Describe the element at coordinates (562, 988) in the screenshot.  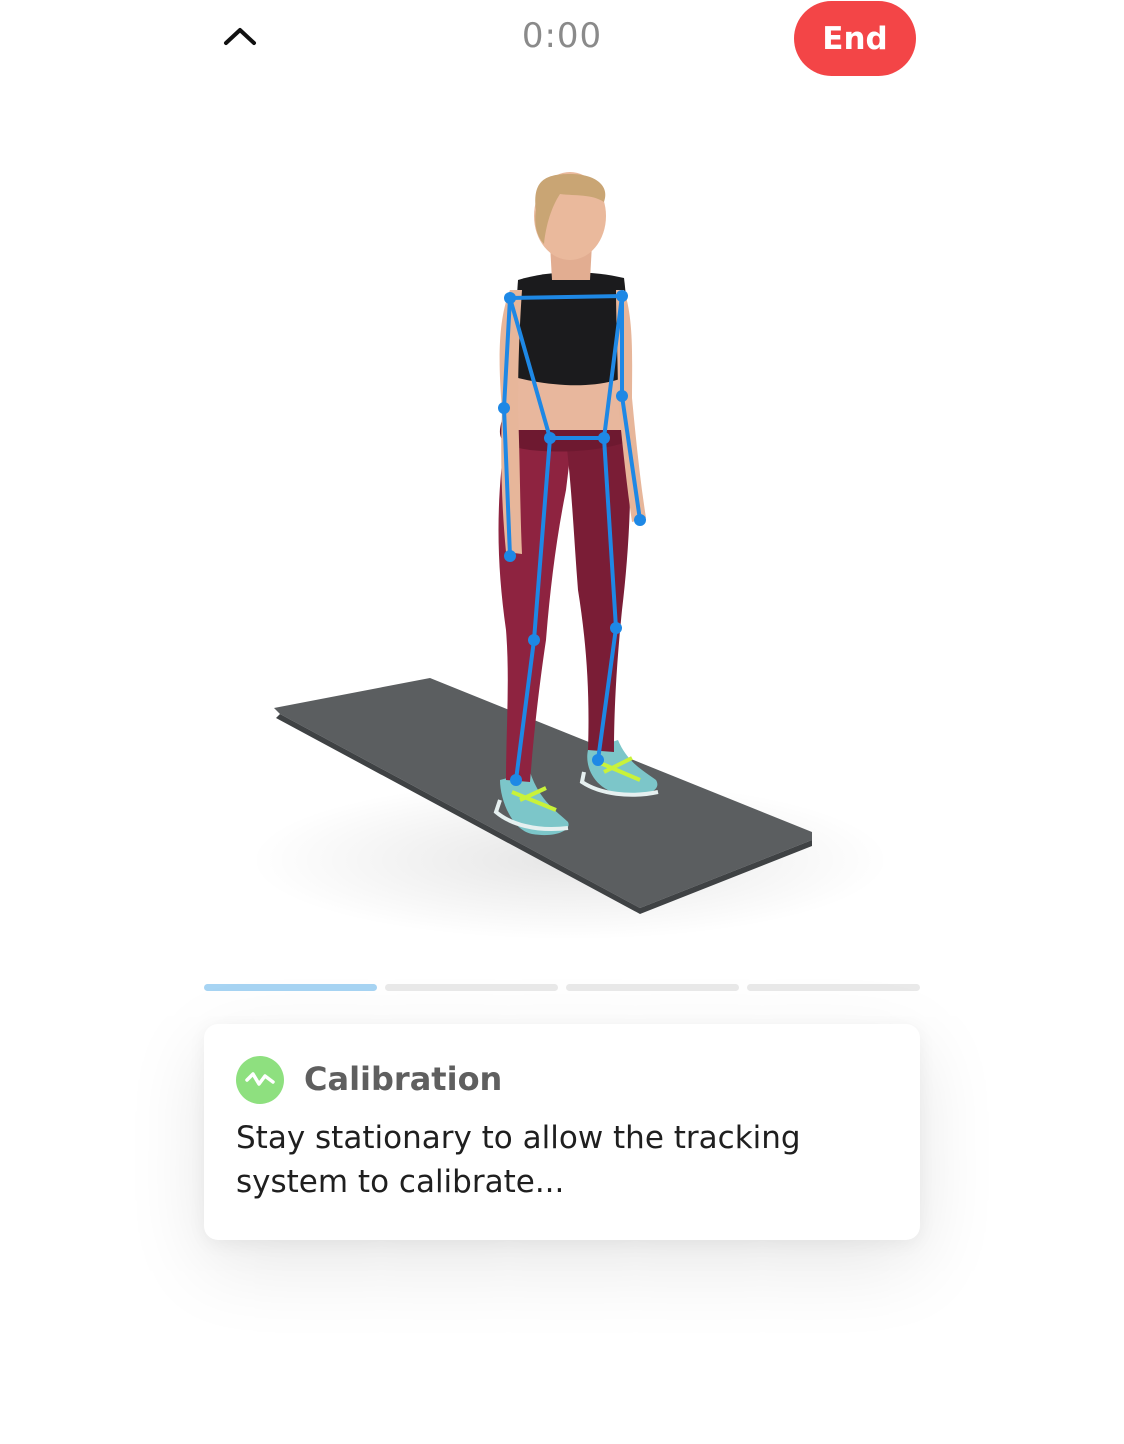
I see `calibration-progress` at that location.